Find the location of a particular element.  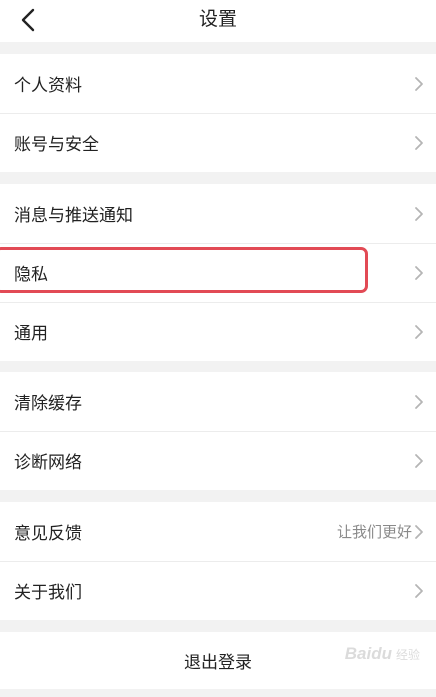

settings-item-account-security: 账号与安全 is located at coordinates (218, 142).